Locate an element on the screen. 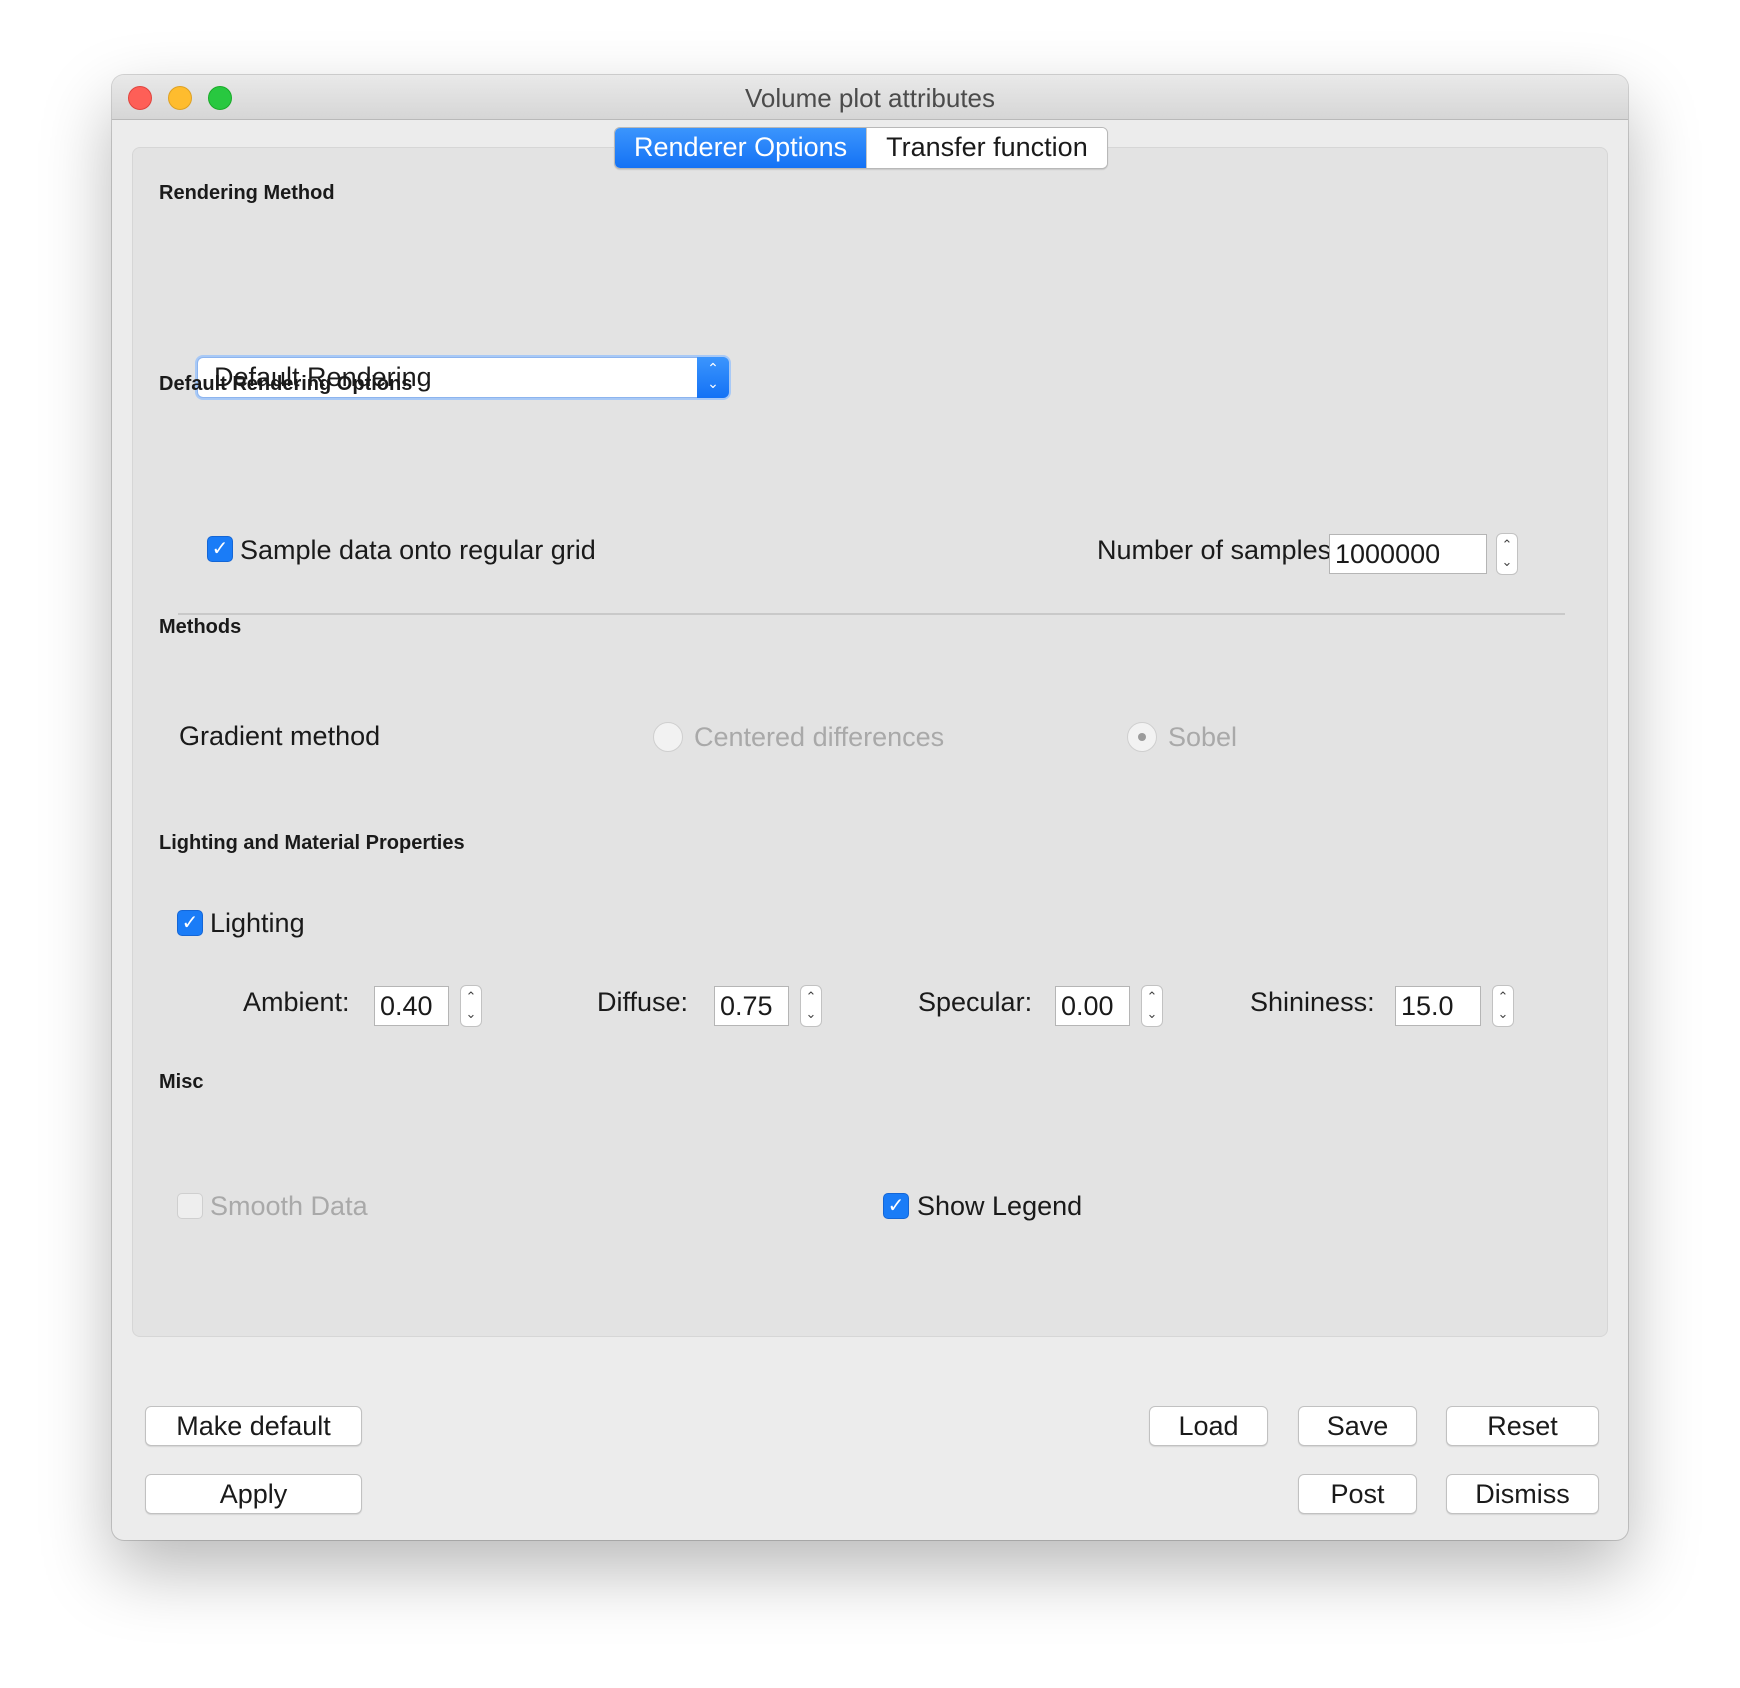 This screenshot has width=1740, height=1688. gradient-method-label: Gradient method is located at coordinates (280, 736).